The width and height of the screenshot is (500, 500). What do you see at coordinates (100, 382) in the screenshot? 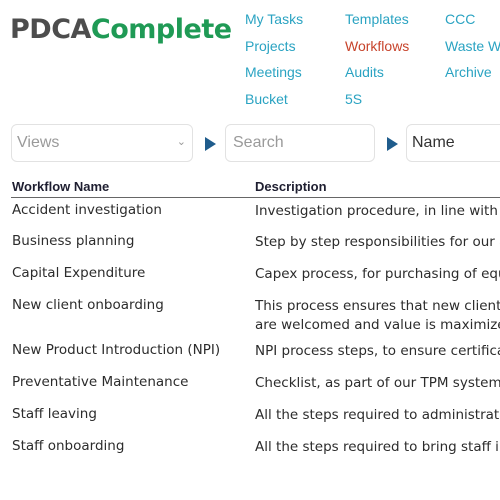
I see `workflow-name: Preventative Maintenance` at bounding box center [100, 382].